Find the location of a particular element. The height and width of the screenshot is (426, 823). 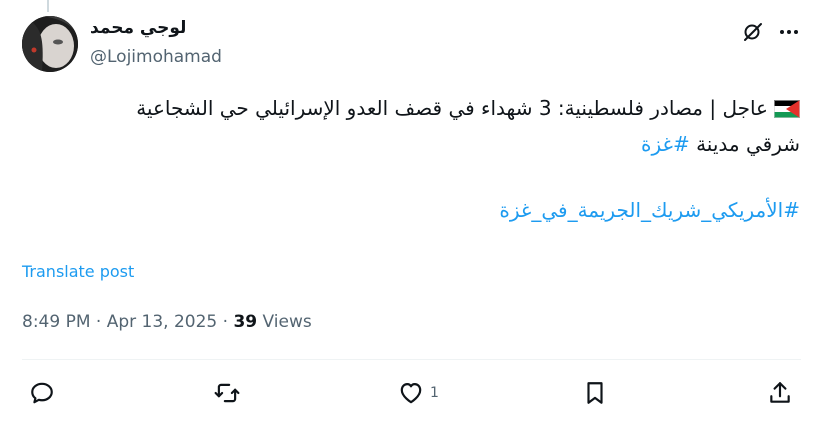

bookmark-icon is located at coordinates (595, 393).